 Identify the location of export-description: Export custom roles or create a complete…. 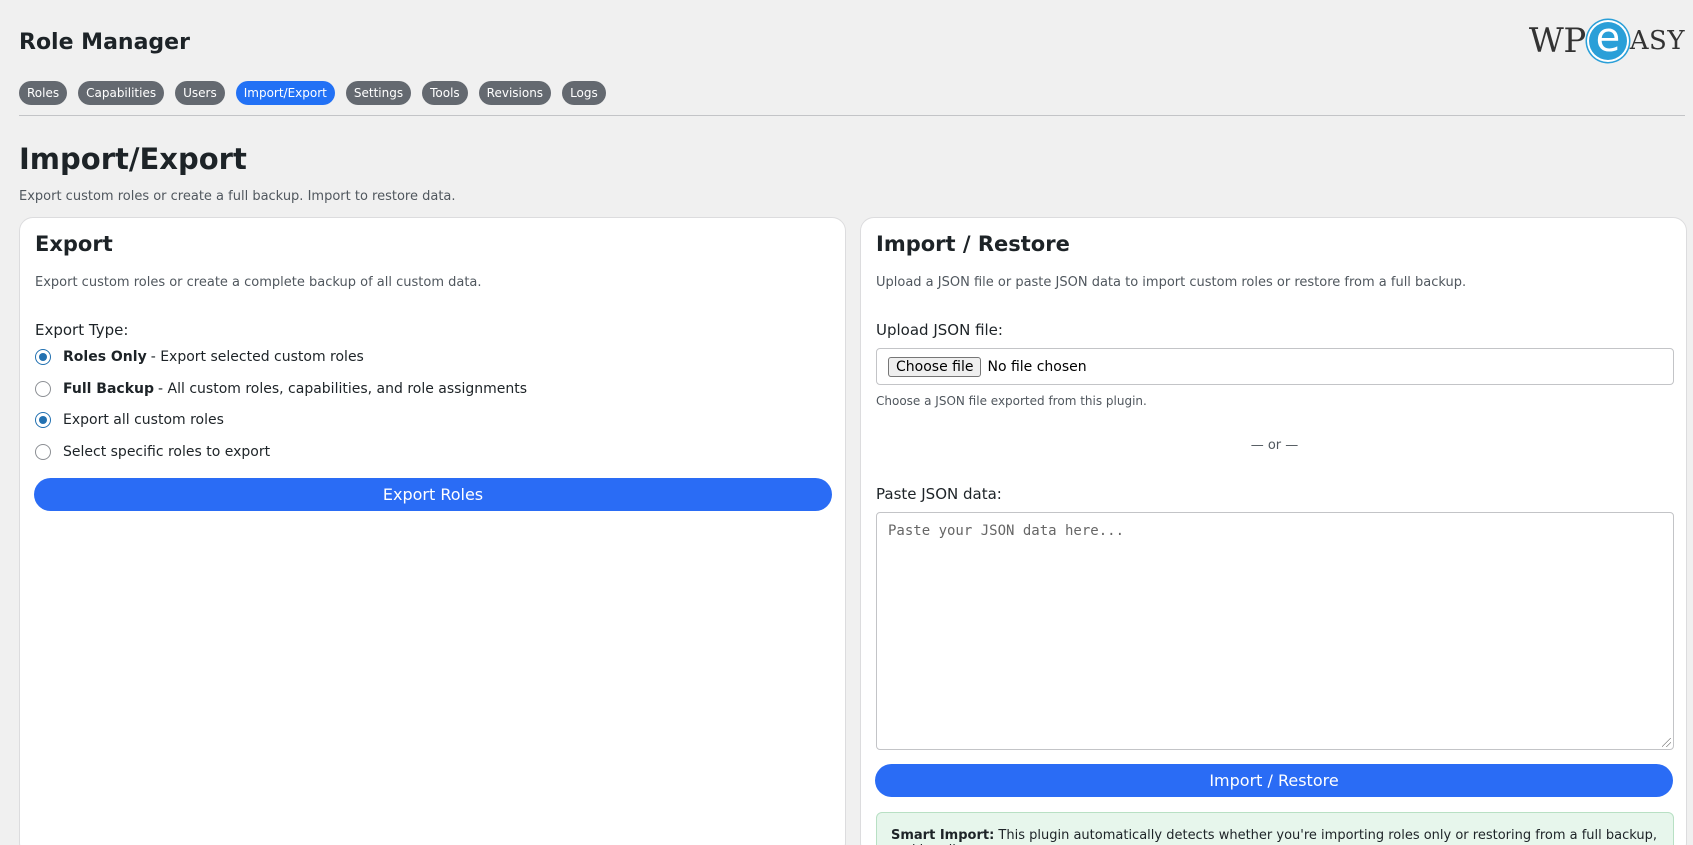
(258, 282).